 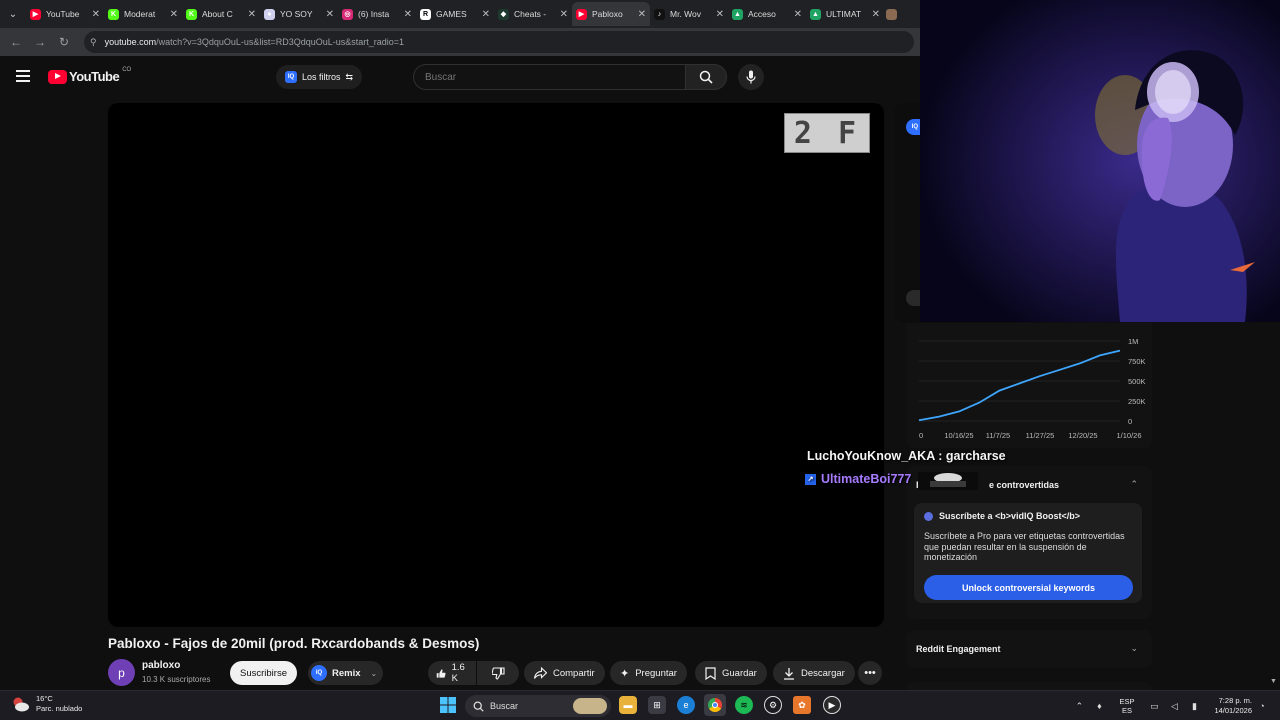 What do you see at coordinates (715, 705) in the screenshot?
I see `chrome-icon` at bounding box center [715, 705].